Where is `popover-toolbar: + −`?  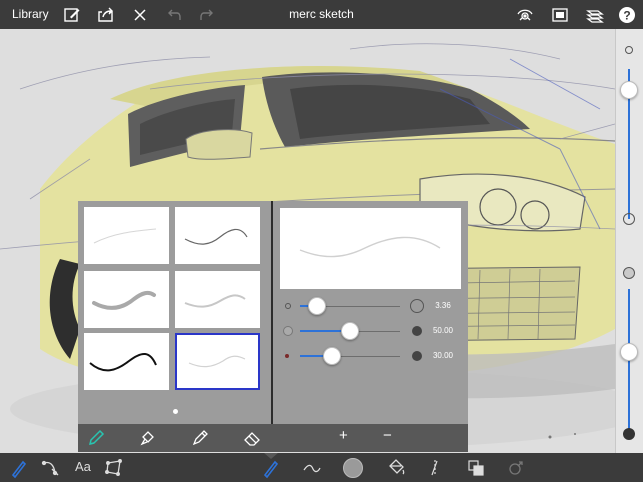
popover-toolbar: + − is located at coordinates (273, 438).